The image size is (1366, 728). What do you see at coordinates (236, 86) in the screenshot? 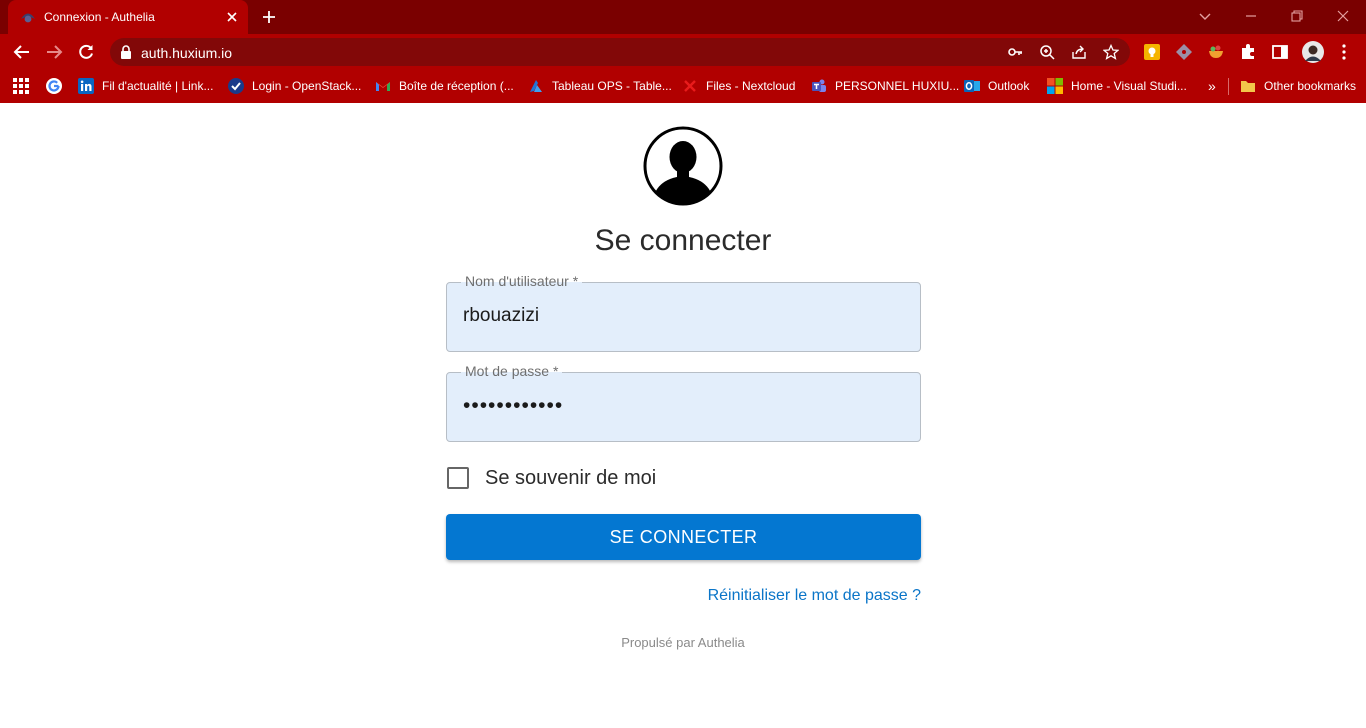
I see `openstack-icon` at bounding box center [236, 86].